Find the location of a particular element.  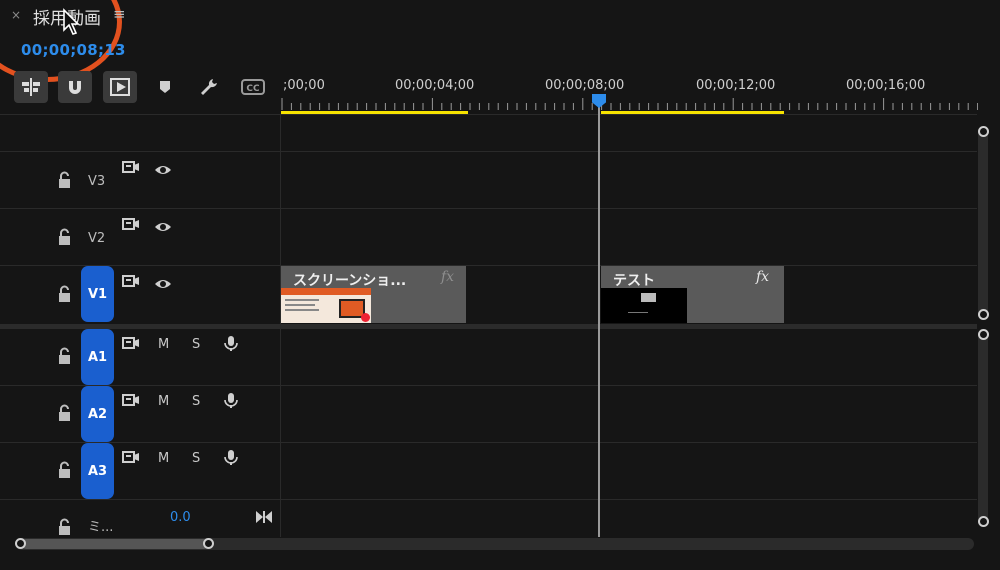

header-divider is located at coordinates (280, 325).